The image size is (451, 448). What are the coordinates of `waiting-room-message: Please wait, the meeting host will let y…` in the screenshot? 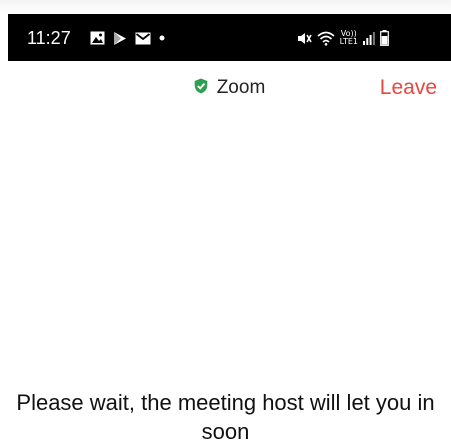 It's located at (225, 417).